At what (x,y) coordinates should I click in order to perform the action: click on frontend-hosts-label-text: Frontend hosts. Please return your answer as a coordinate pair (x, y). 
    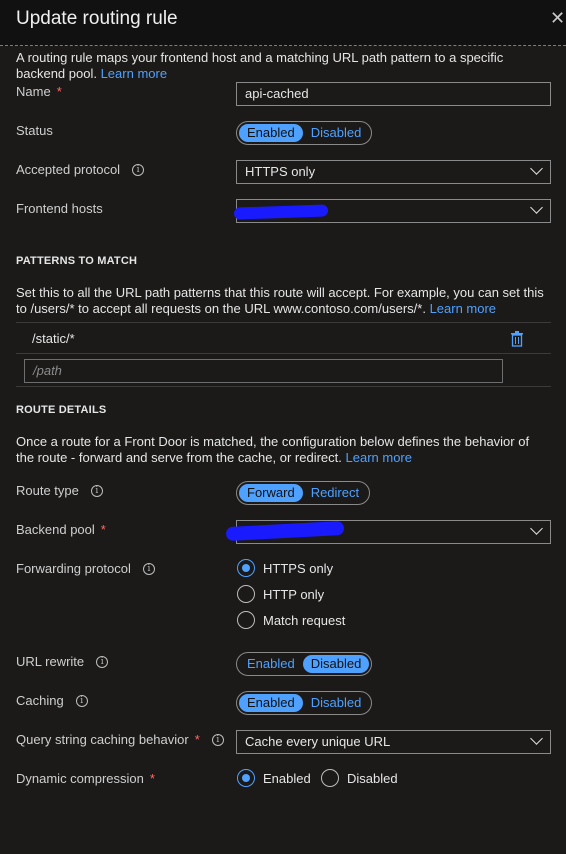
    Looking at the image, I should click on (59, 208).